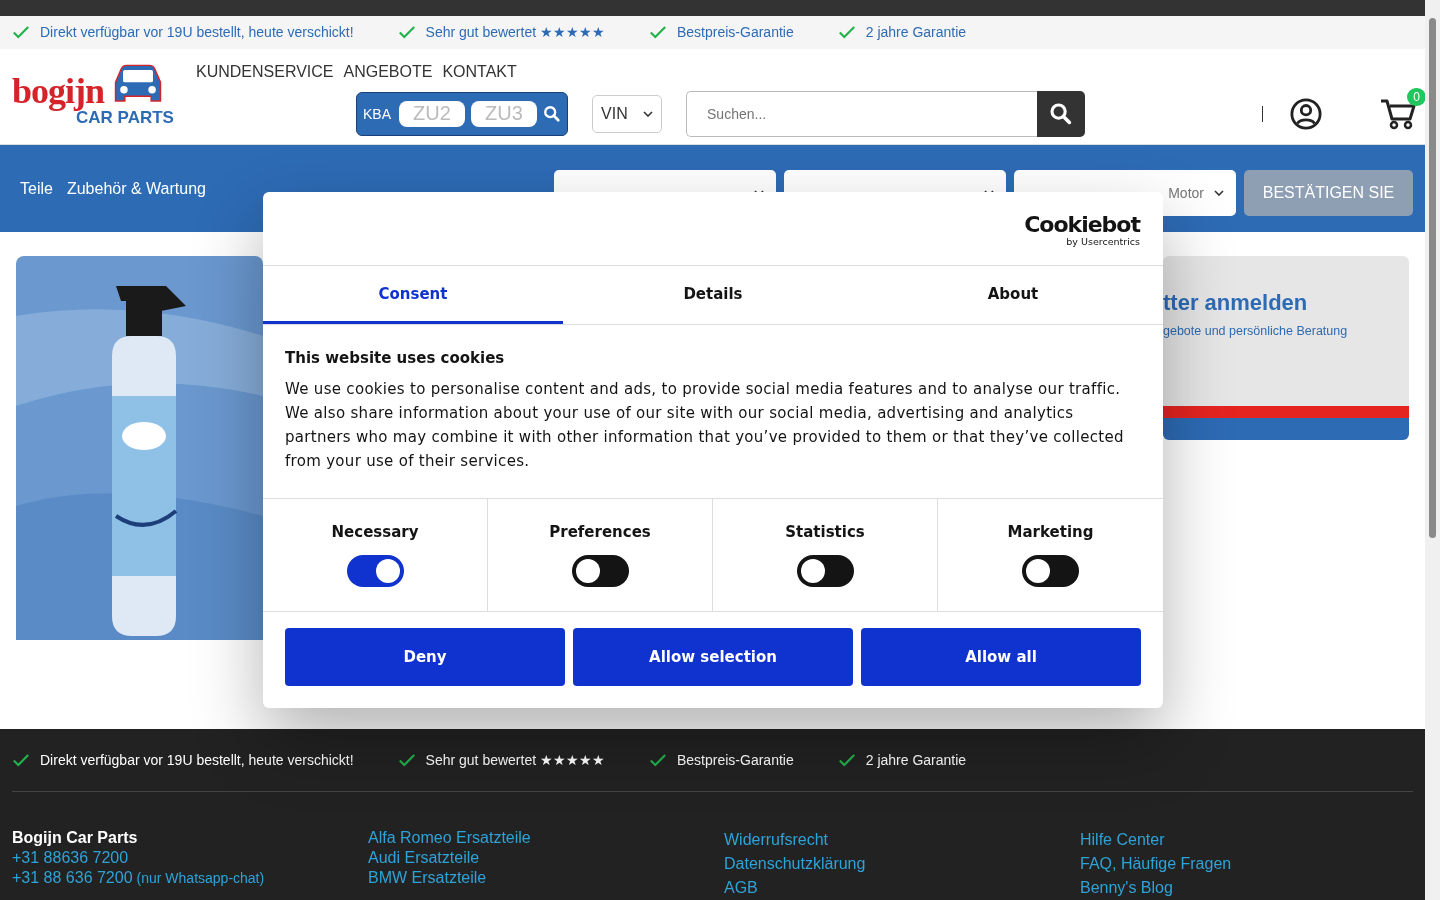 The height and width of the screenshot is (900, 1440). What do you see at coordinates (58, 90) in the screenshot?
I see `logo-wordmark: bogijn` at bounding box center [58, 90].